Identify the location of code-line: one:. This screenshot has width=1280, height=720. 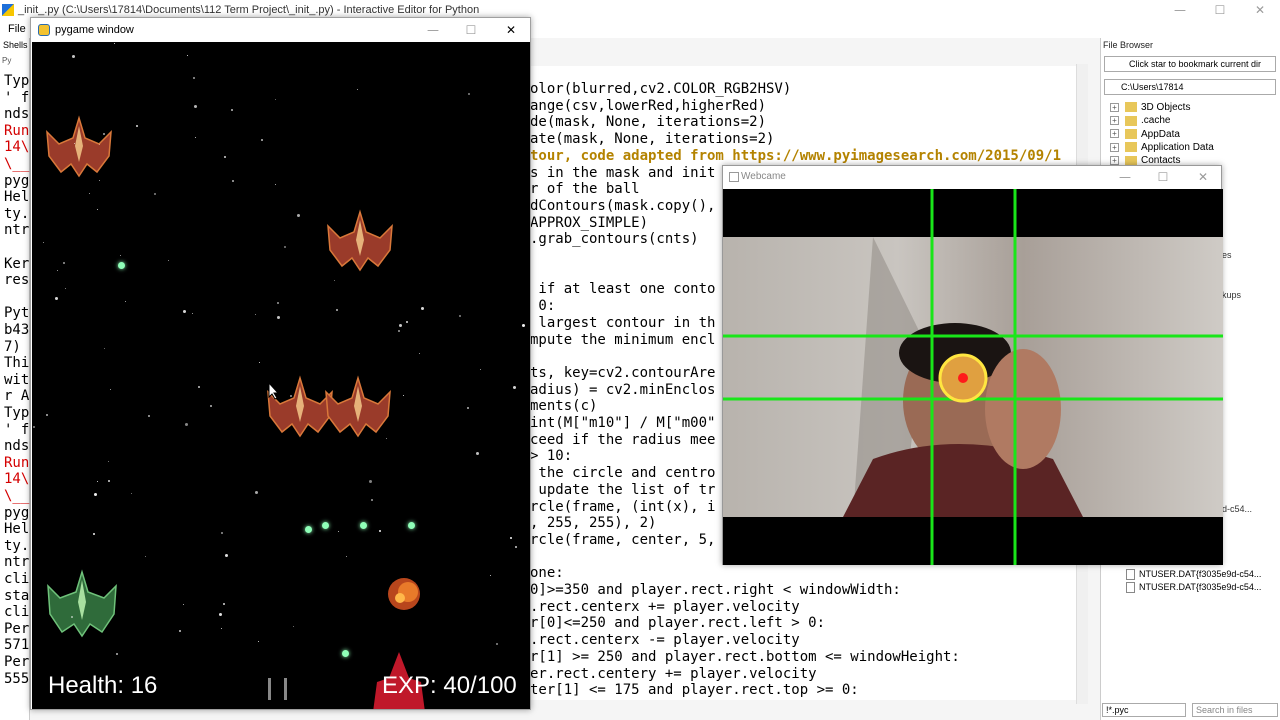
(547, 573).